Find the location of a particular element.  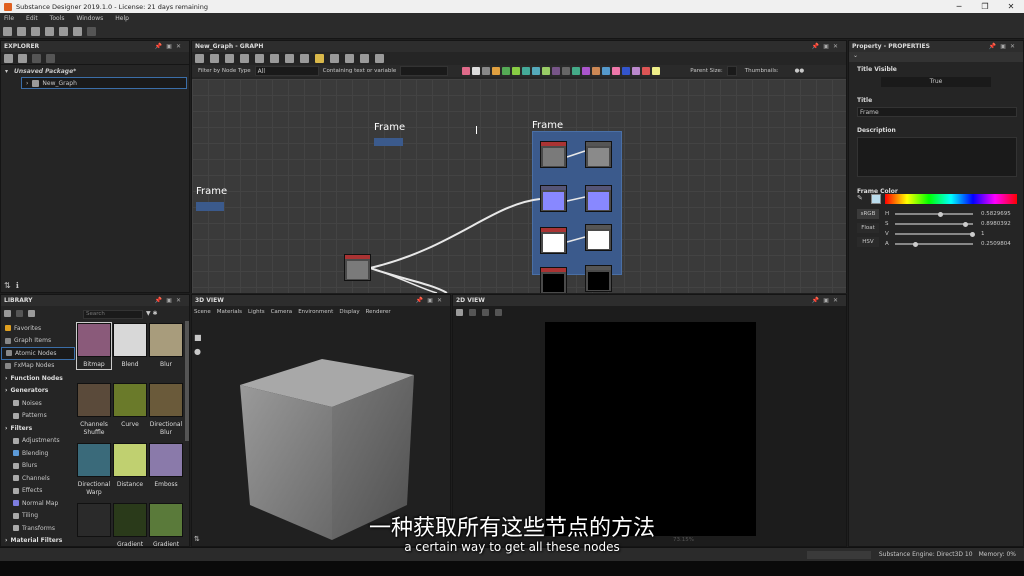

substance-icon is located at coordinates (21, 31).